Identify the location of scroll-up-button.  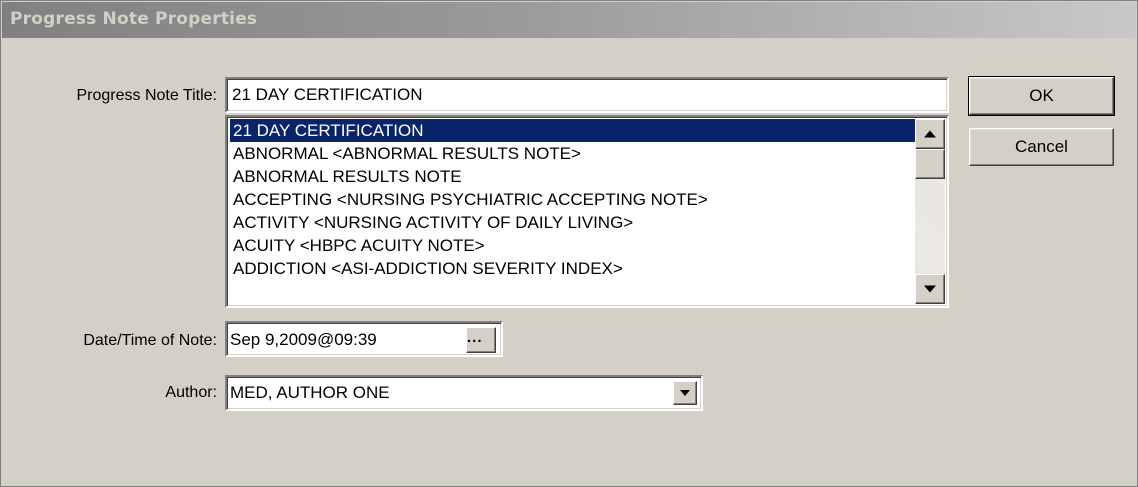
(930, 134).